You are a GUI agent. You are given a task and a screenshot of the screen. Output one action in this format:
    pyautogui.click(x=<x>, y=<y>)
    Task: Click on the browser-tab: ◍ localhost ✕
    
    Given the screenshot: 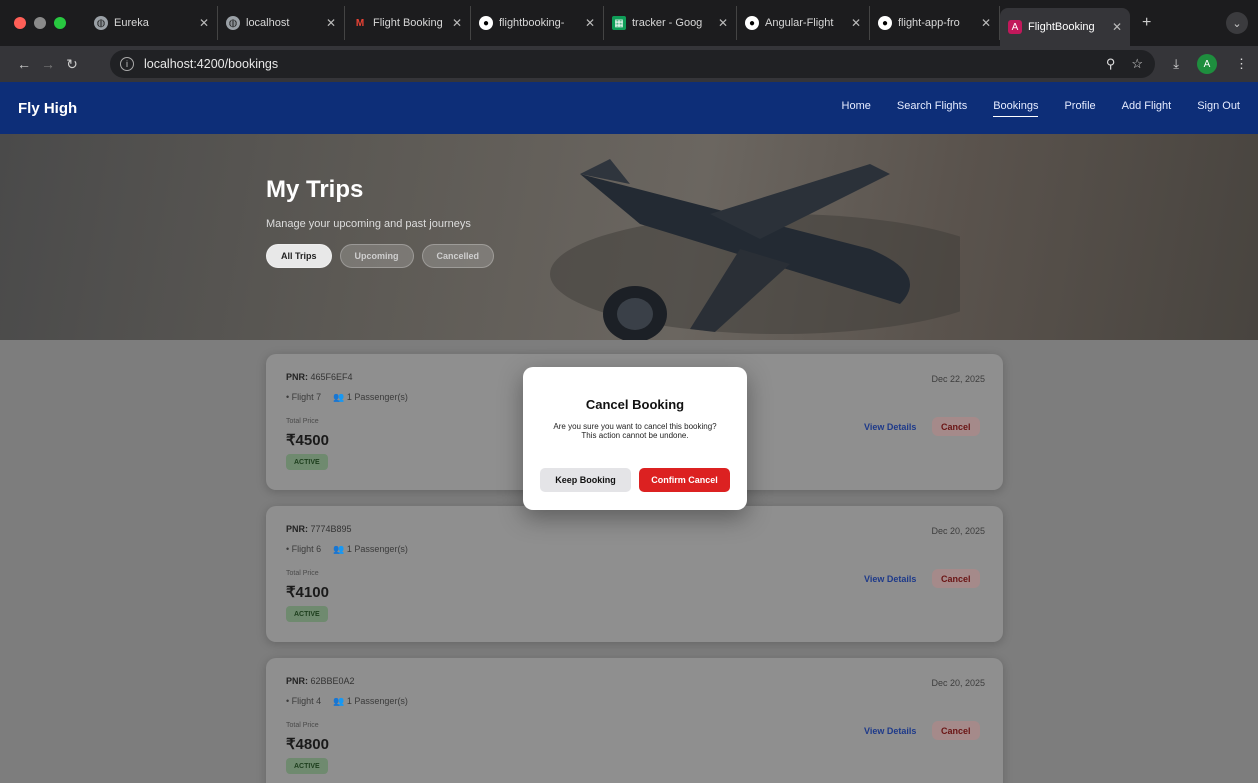 What is the action you would take?
    pyautogui.click(x=281, y=23)
    